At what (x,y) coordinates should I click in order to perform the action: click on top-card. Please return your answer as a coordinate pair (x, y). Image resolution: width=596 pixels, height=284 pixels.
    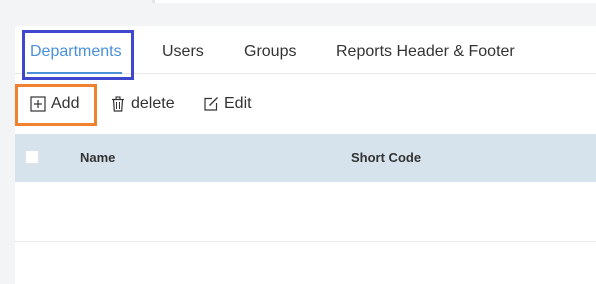
    Looking at the image, I should click on (298, 9).